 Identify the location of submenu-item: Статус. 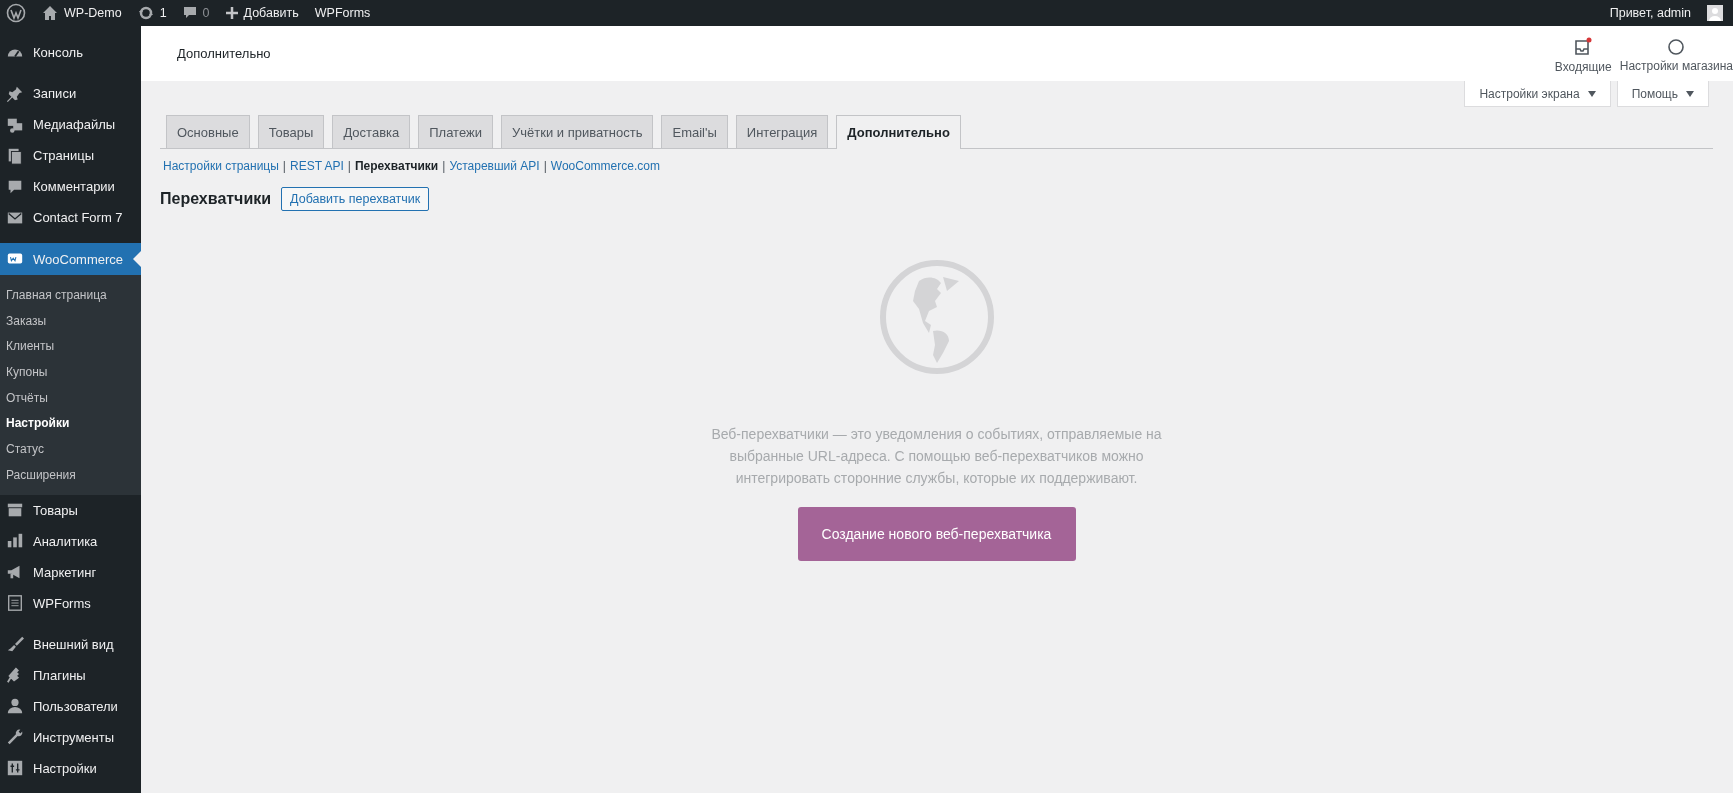
(70, 449).